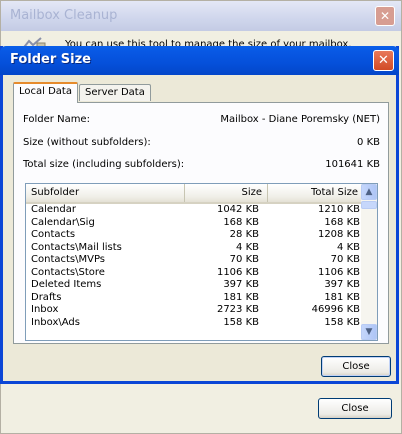 The height and width of the screenshot is (434, 402). Describe the element at coordinates (64, 15) in the screenshot. I see `mailbox-cleanup-title: Mailbox Cleanup` at that location.